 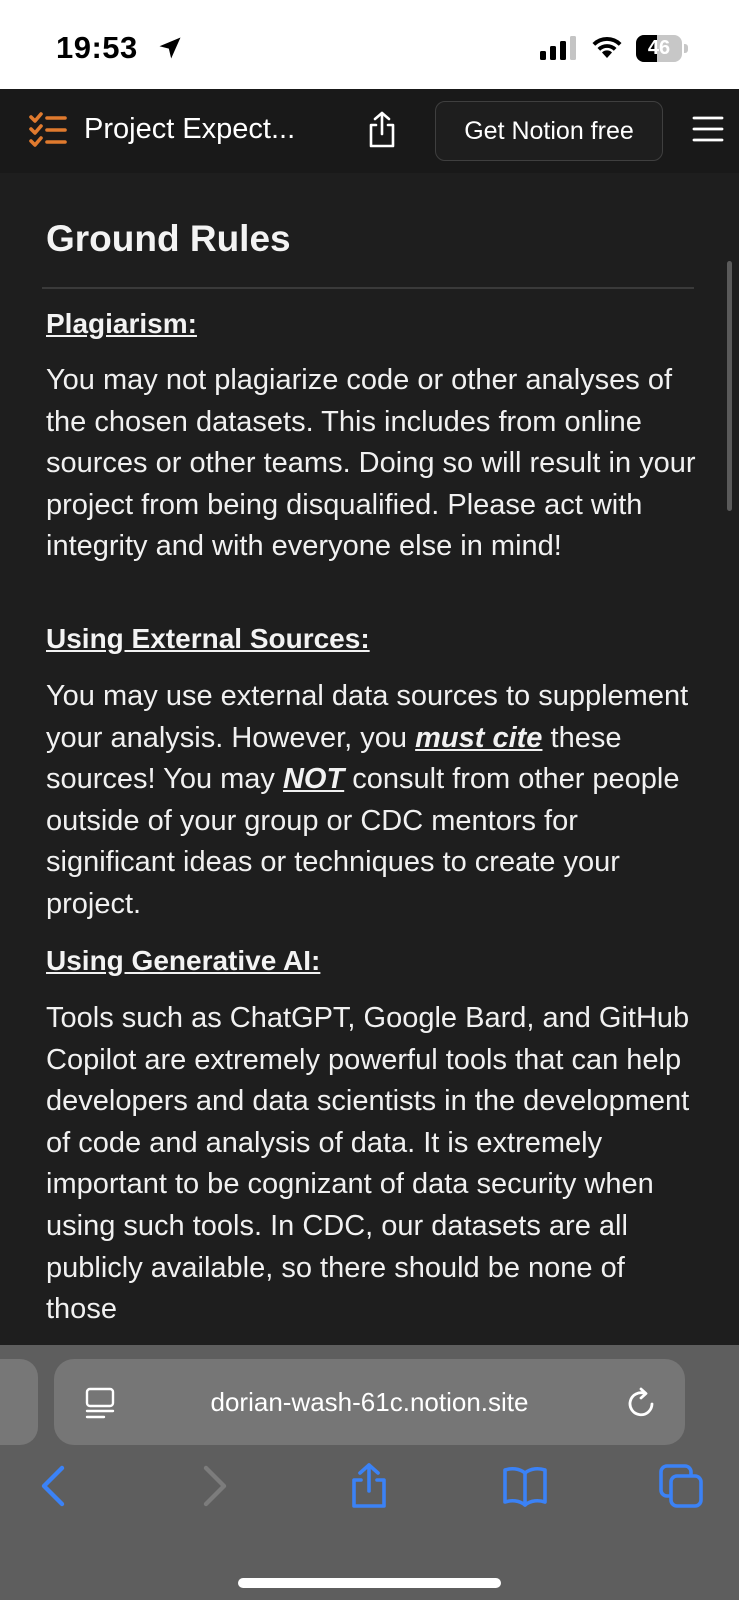 What do you see at coordinates (48, 129) in the screenshot?
I see `checklist-icon` at bounding box center [48, 129].